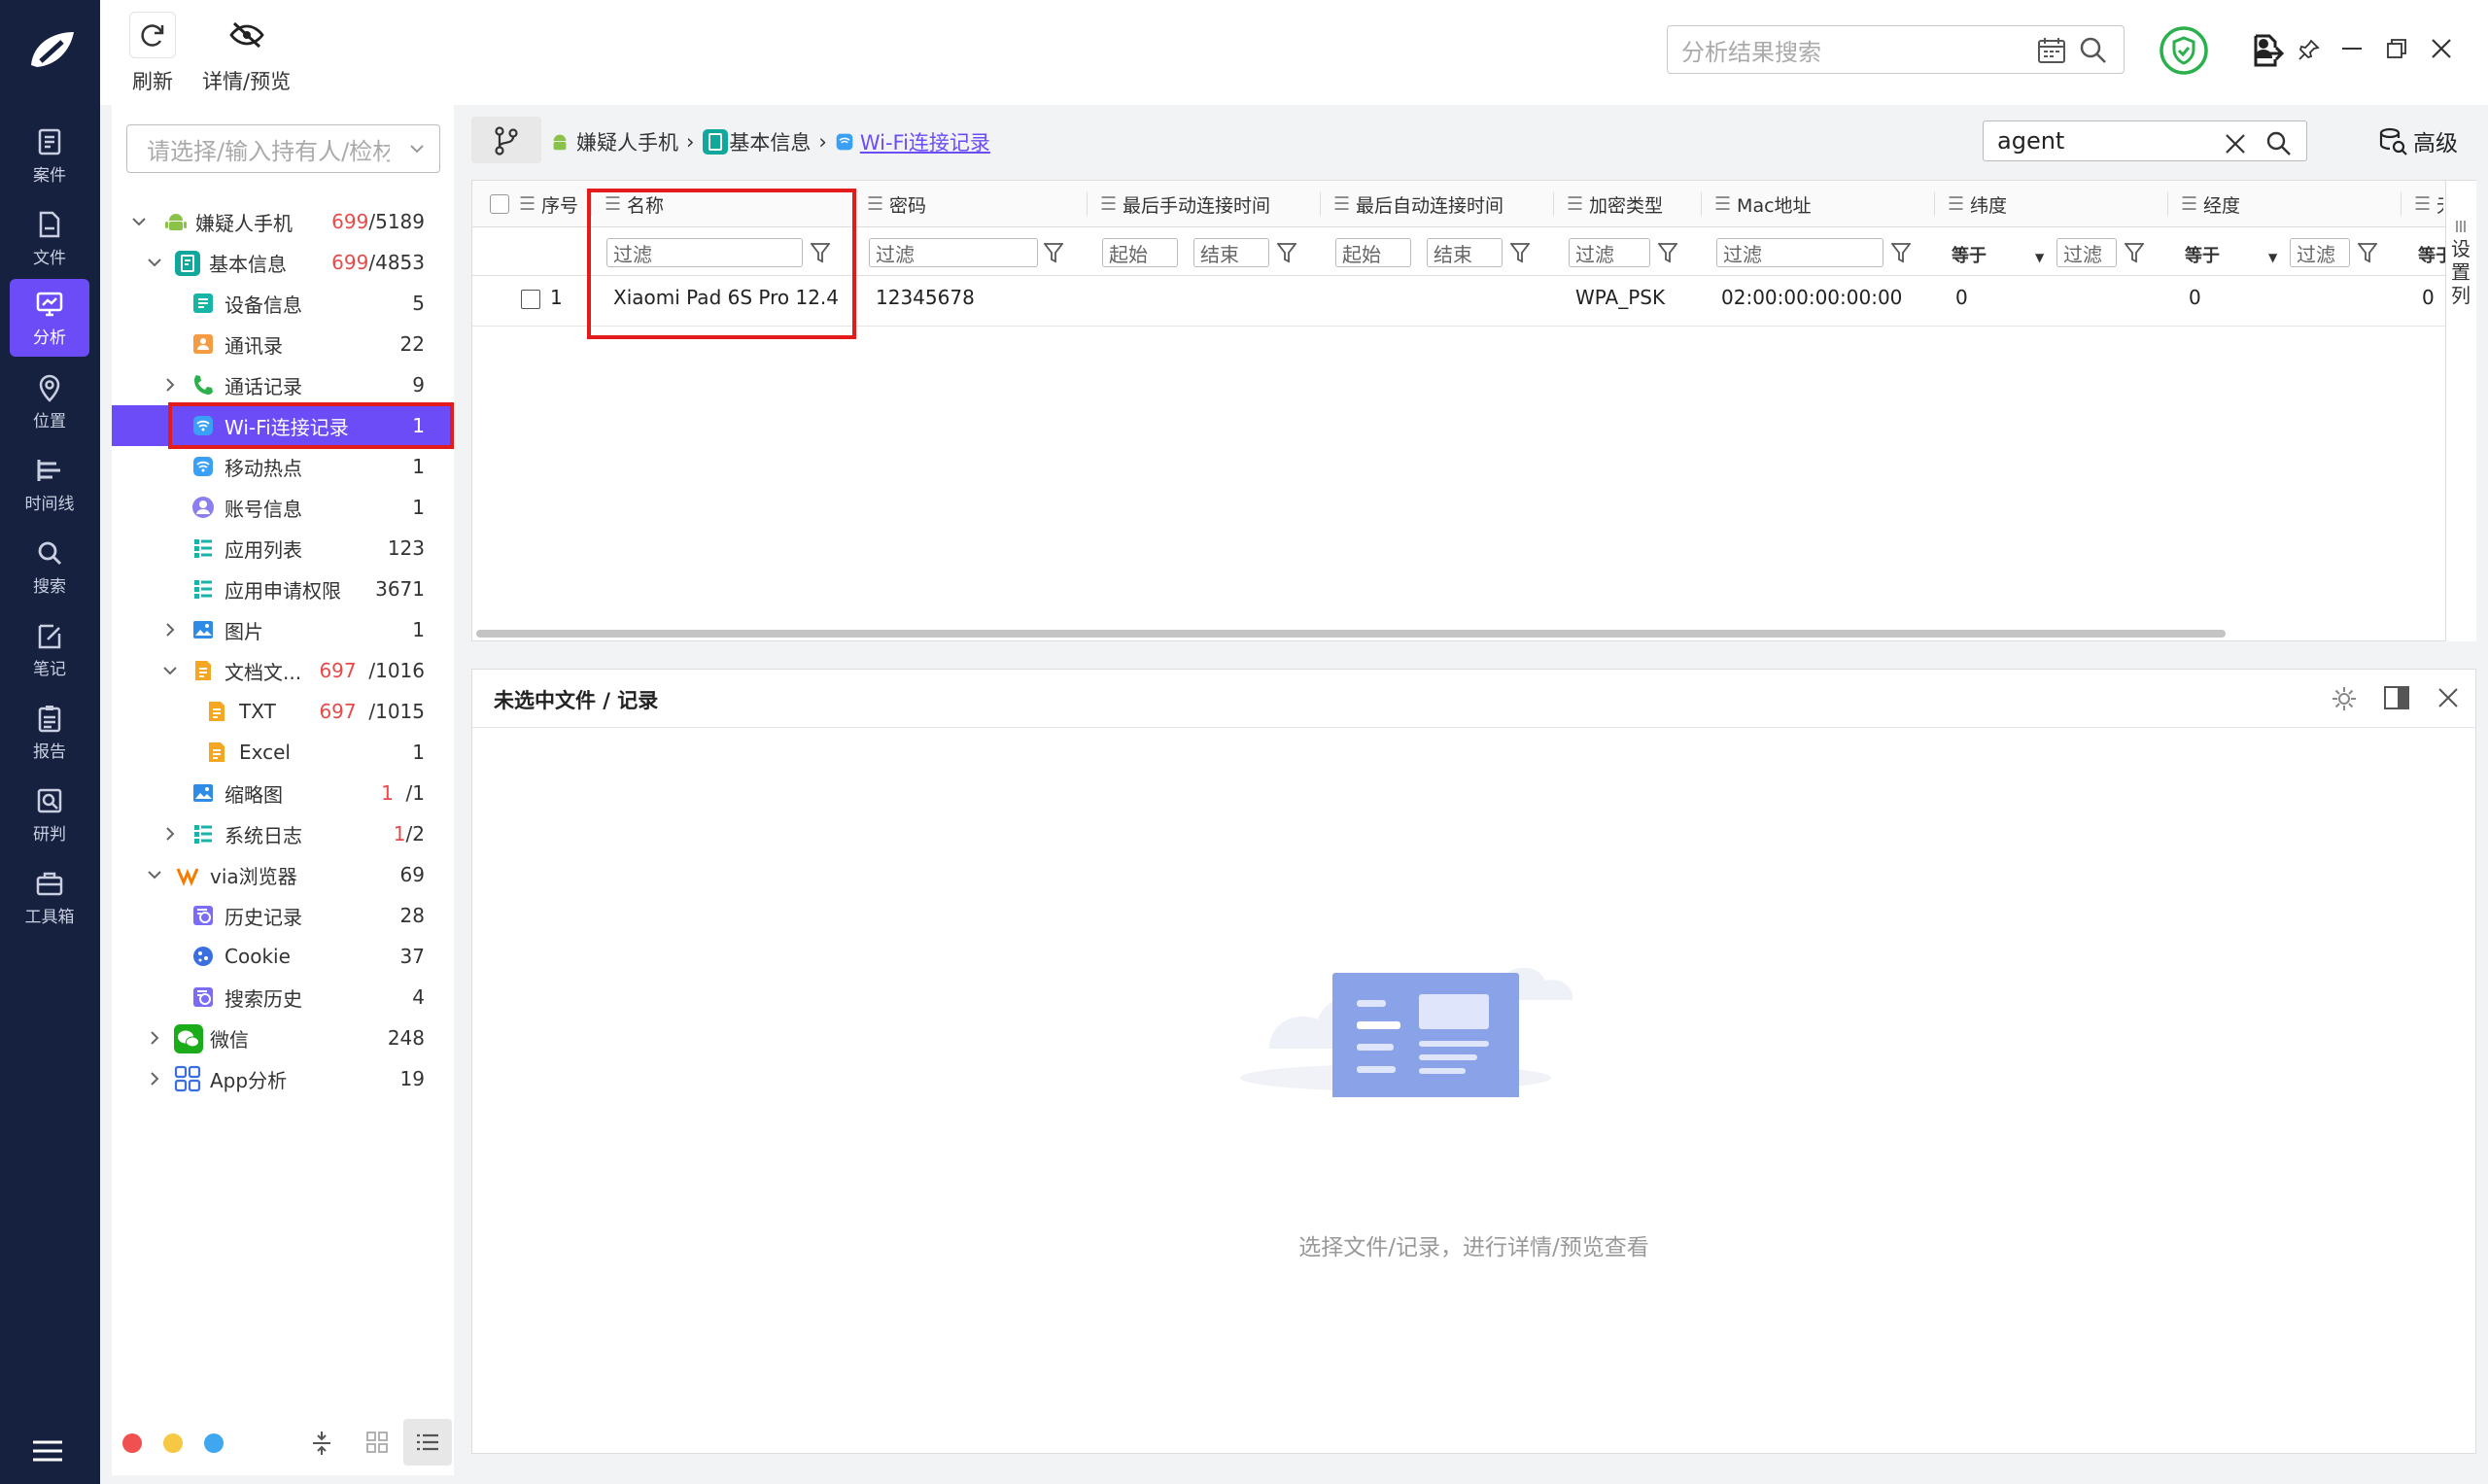 The height and width of the screenshot is (1484, 2488). Describe the element at coordinates (214, 1443) in the screenshot. I see `blue-dot-icon` at that location.